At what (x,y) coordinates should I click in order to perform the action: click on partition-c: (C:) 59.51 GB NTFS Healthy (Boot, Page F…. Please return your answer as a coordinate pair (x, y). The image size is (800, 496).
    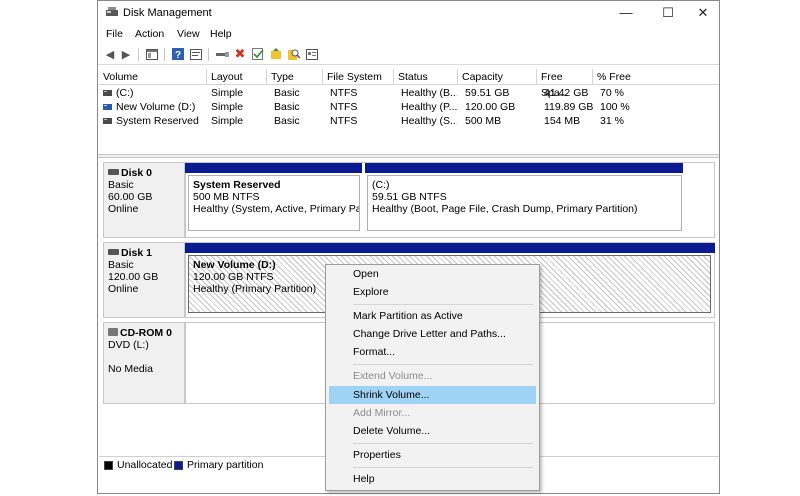
    Looking at the image, I should click on (524, 199).